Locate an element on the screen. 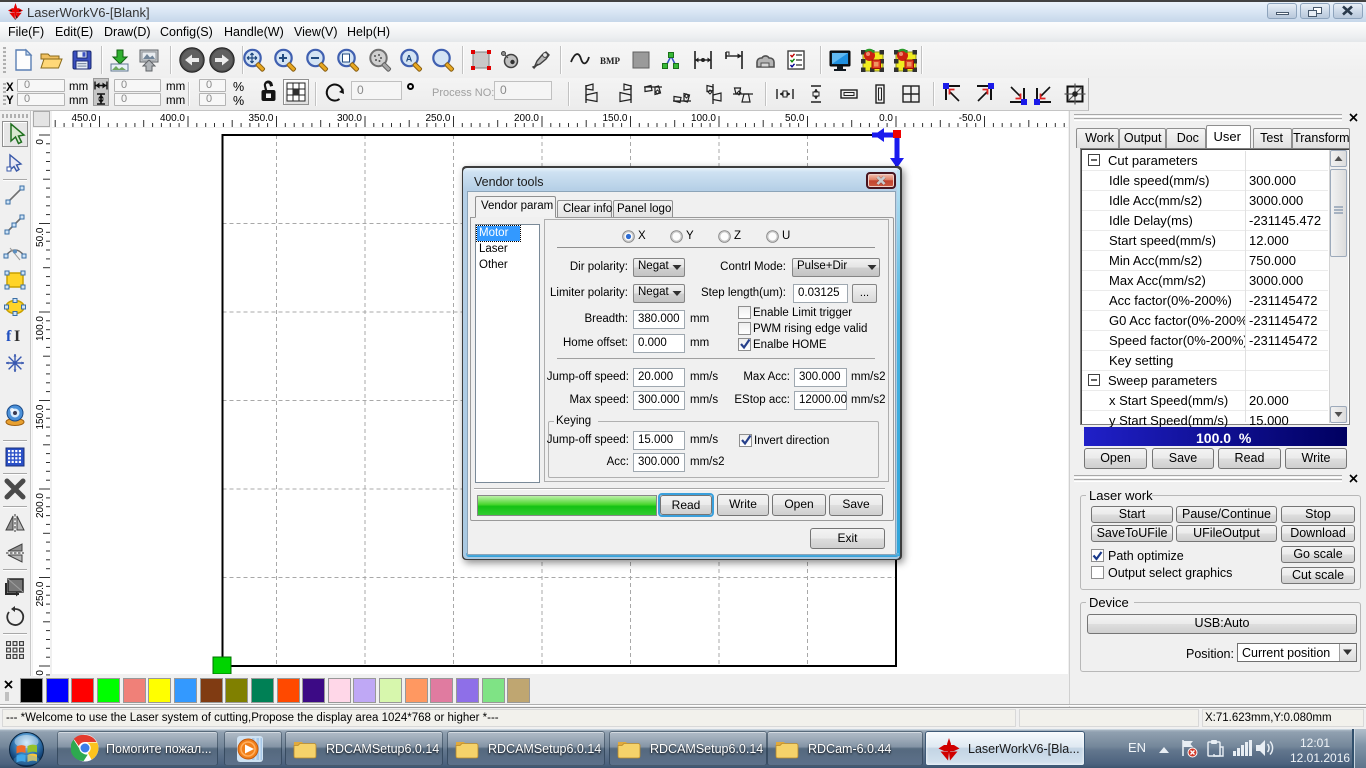 Image resolution: width=1366 pixels, height=768 pixels. svg-text: 400.0 is located at coordinates (172, 118).